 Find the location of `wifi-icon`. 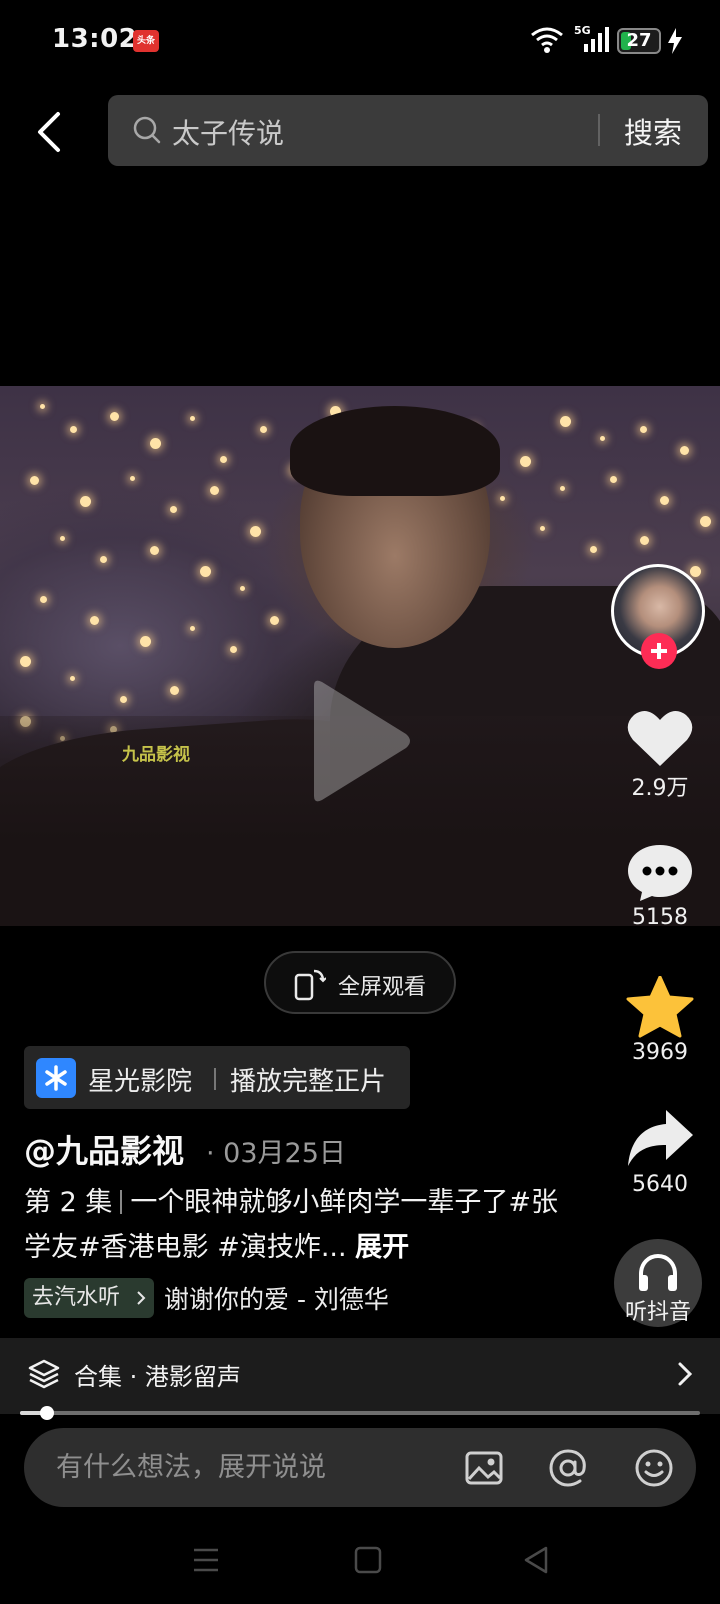

wifi-icon is located at coordinates (547, 40).